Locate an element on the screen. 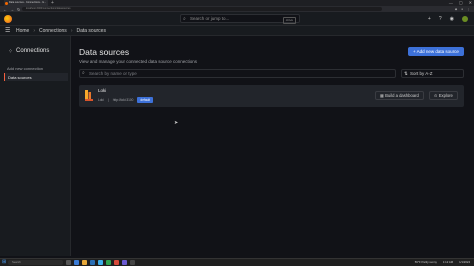 Image resolution: width=474 pixels, height=266 pixels. grafana-topbar: ⌕ Search or jump to... ctrl+k + ? ◉ is located at coordinates (237, 19).